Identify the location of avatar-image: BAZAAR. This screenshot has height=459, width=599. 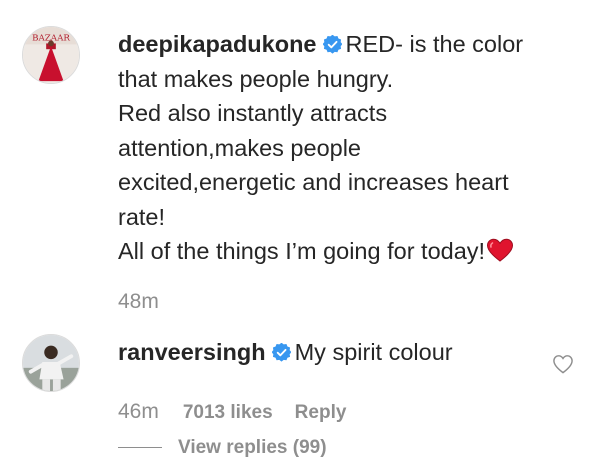
(51, 55).